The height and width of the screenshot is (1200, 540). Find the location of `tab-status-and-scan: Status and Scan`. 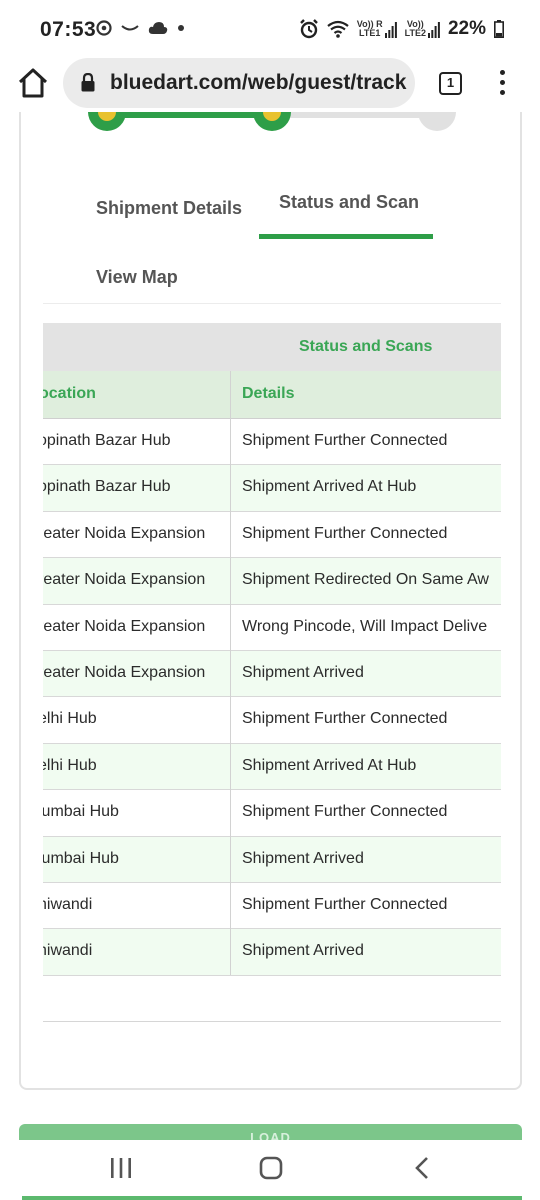

tab-status-and-scan: Status and Scan is located at coordinates (349, 202).